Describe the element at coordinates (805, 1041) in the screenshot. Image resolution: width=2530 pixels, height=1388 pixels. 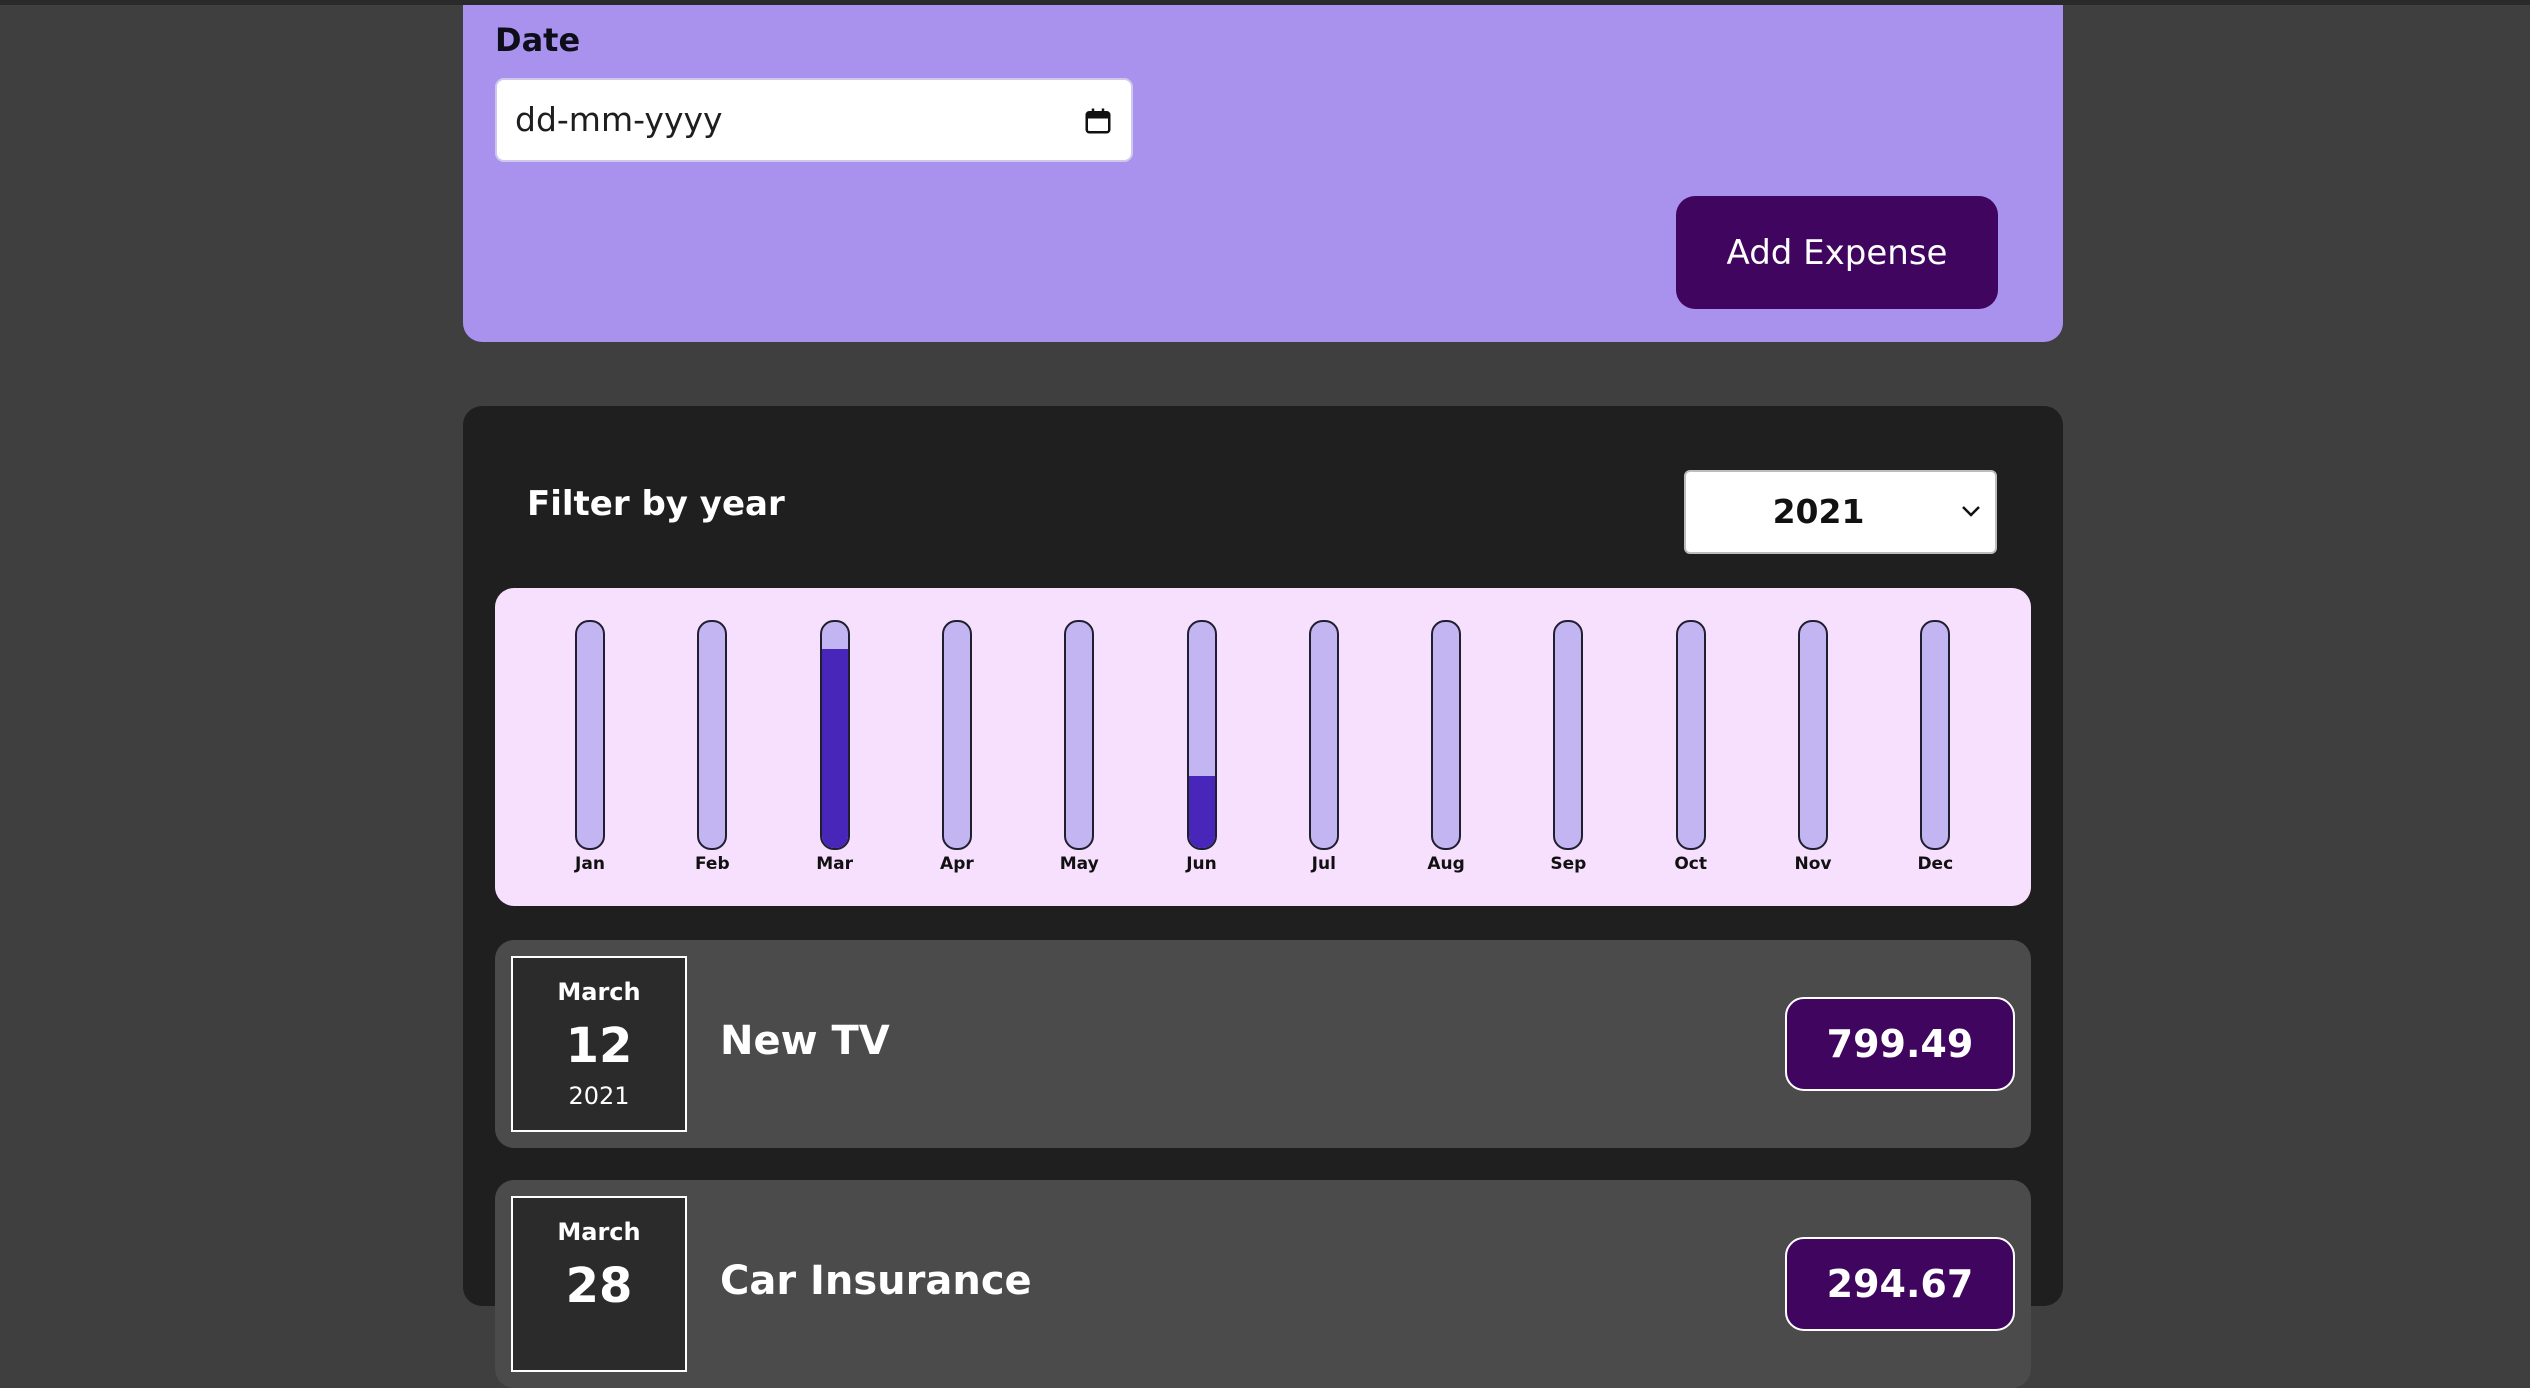
I see `expense-title: New TV` at that location.